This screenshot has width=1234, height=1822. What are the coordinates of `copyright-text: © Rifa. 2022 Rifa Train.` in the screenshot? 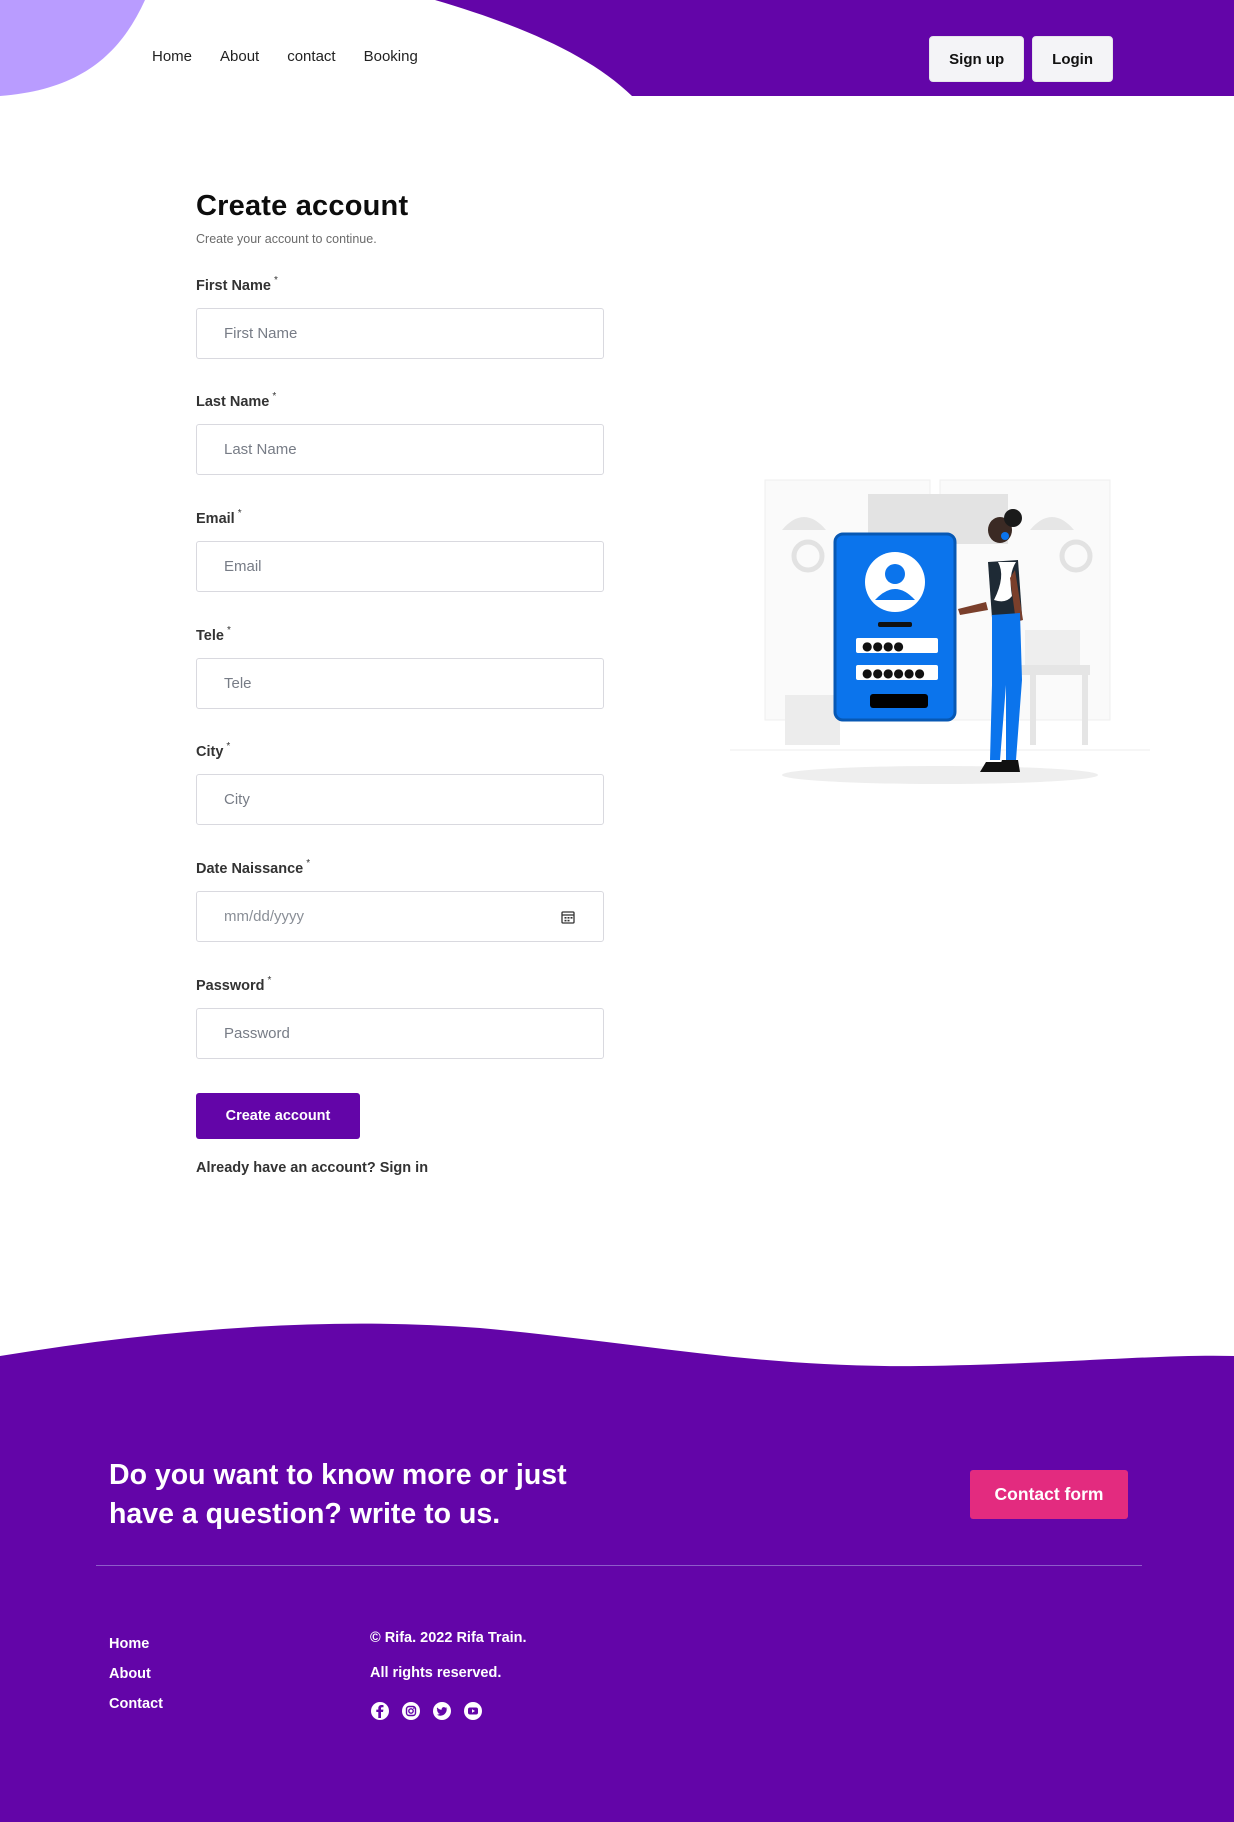 It's located at (448, 1638).